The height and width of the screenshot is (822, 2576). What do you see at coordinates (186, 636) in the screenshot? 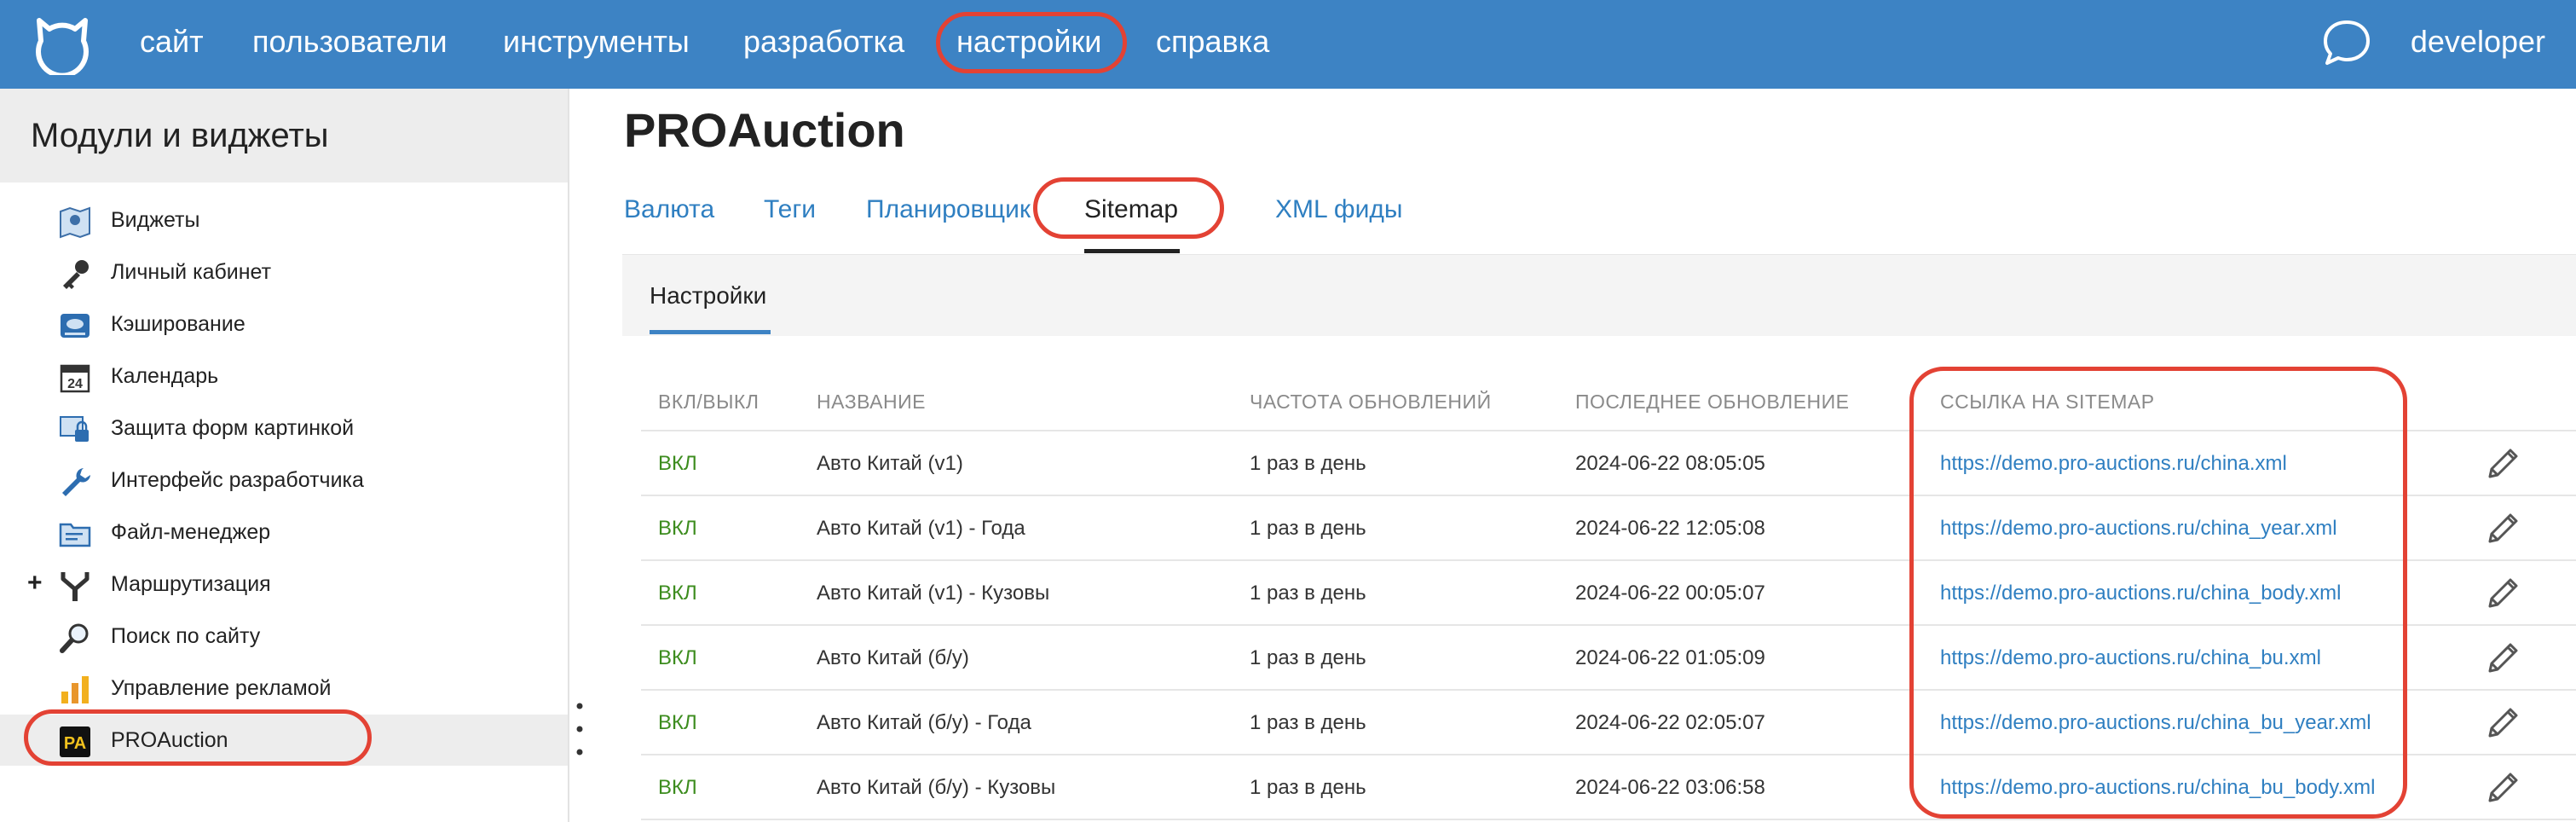
I see `sidebar-item-label: Поиск по сайту` at bounding box center [186, 636].